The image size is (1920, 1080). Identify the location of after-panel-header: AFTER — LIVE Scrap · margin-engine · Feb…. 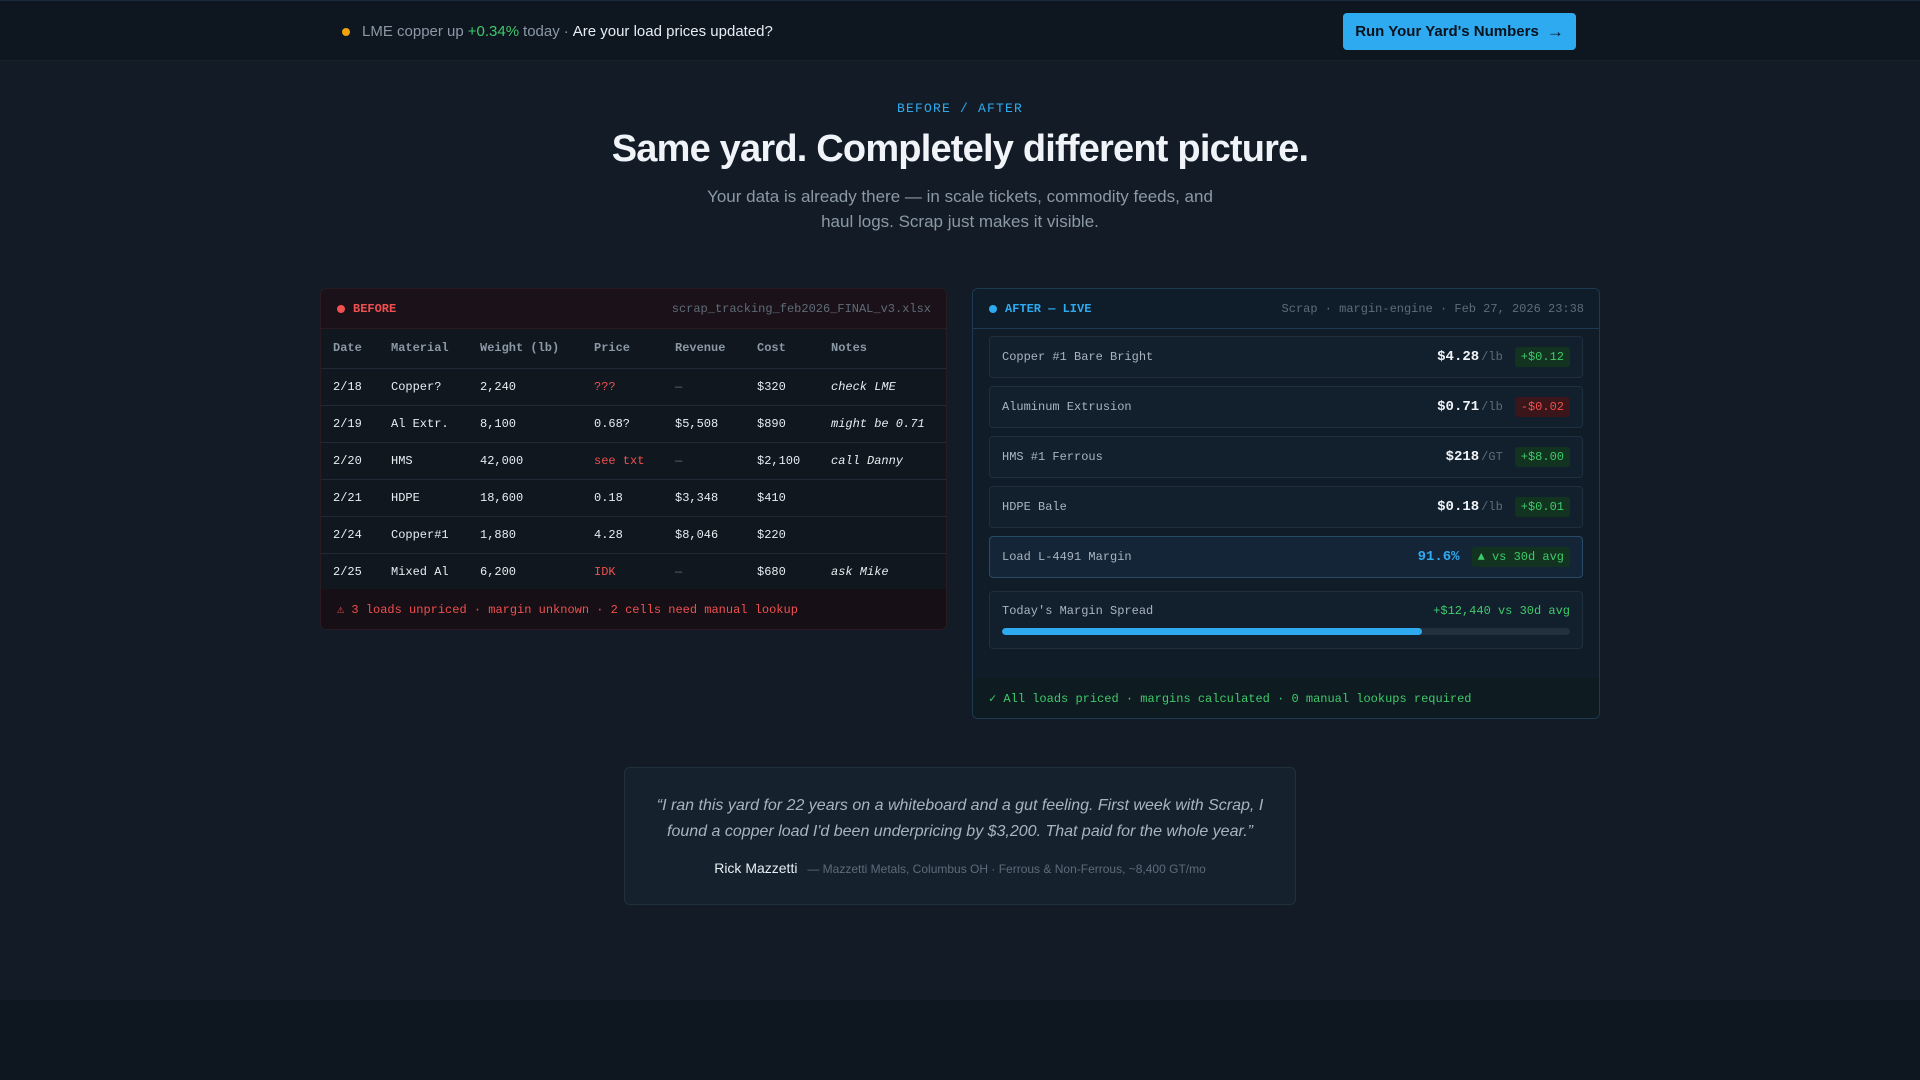
(1286, 309).